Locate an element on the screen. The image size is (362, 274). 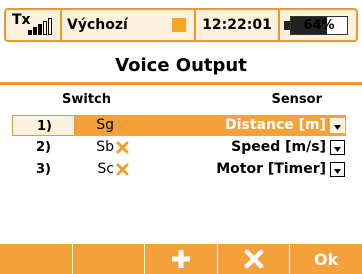
battery: 64% is located at coordinates (318, 25).